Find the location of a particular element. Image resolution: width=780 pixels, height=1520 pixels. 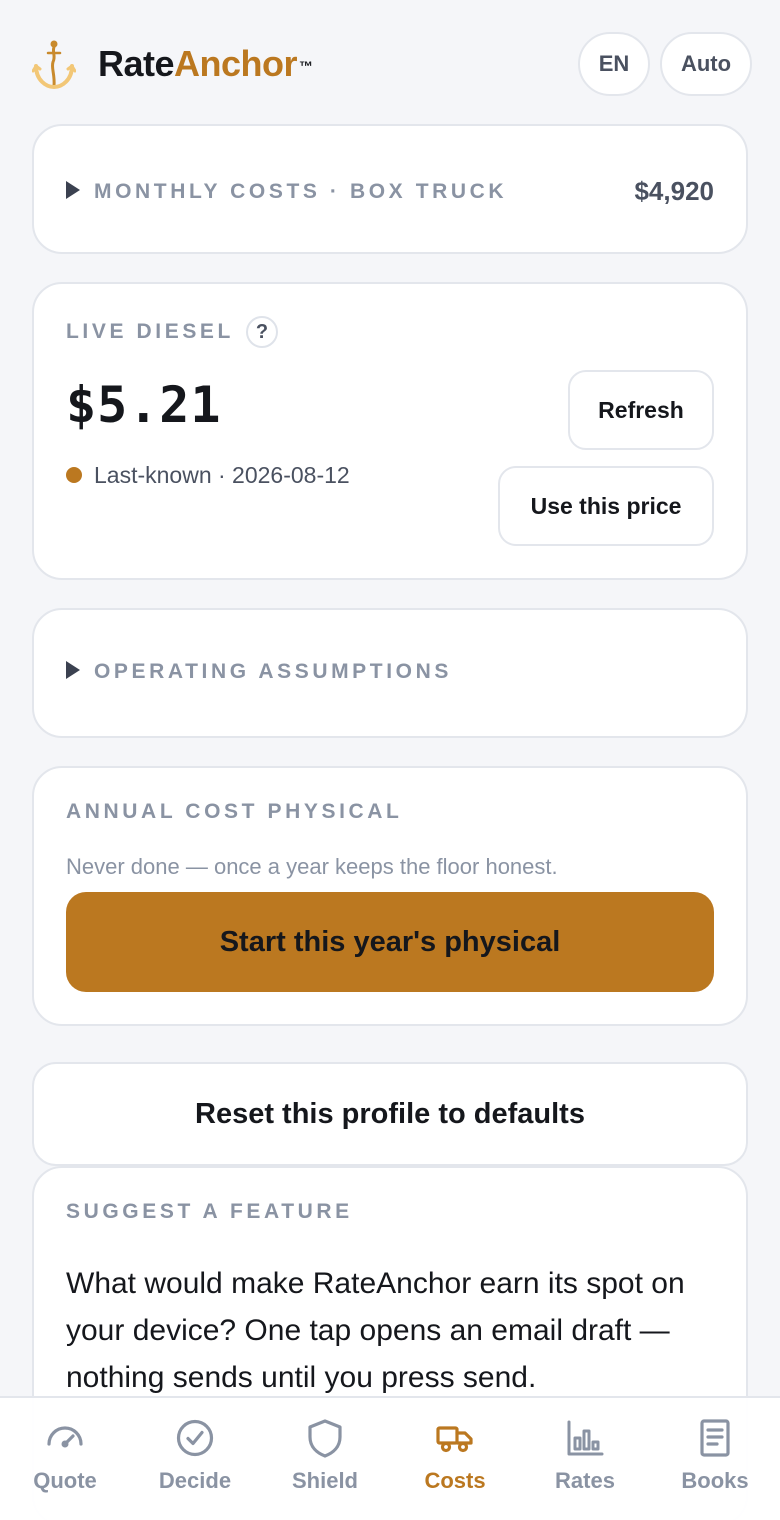

bottom-navigation: Quote Decide Shield Costs Rates Books is located at coordinates (390, 1458).